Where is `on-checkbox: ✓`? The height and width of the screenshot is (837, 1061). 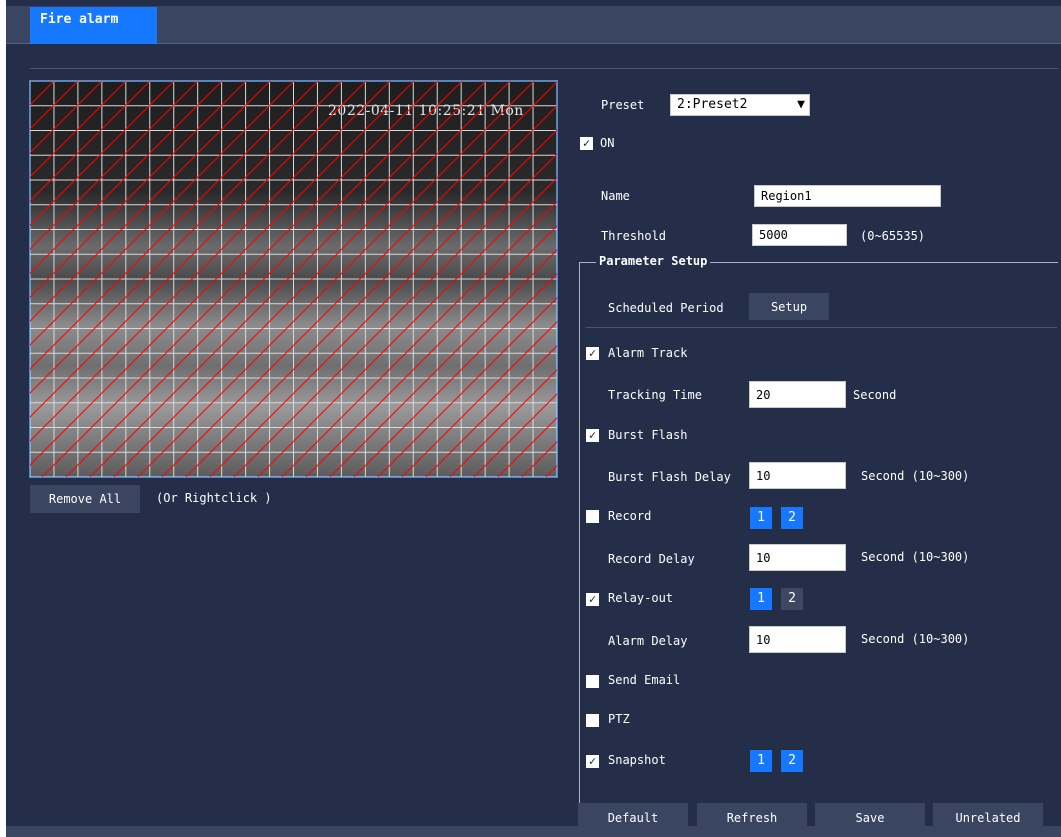
on-checkbox: ✓ is located at coordinates (586, 143).